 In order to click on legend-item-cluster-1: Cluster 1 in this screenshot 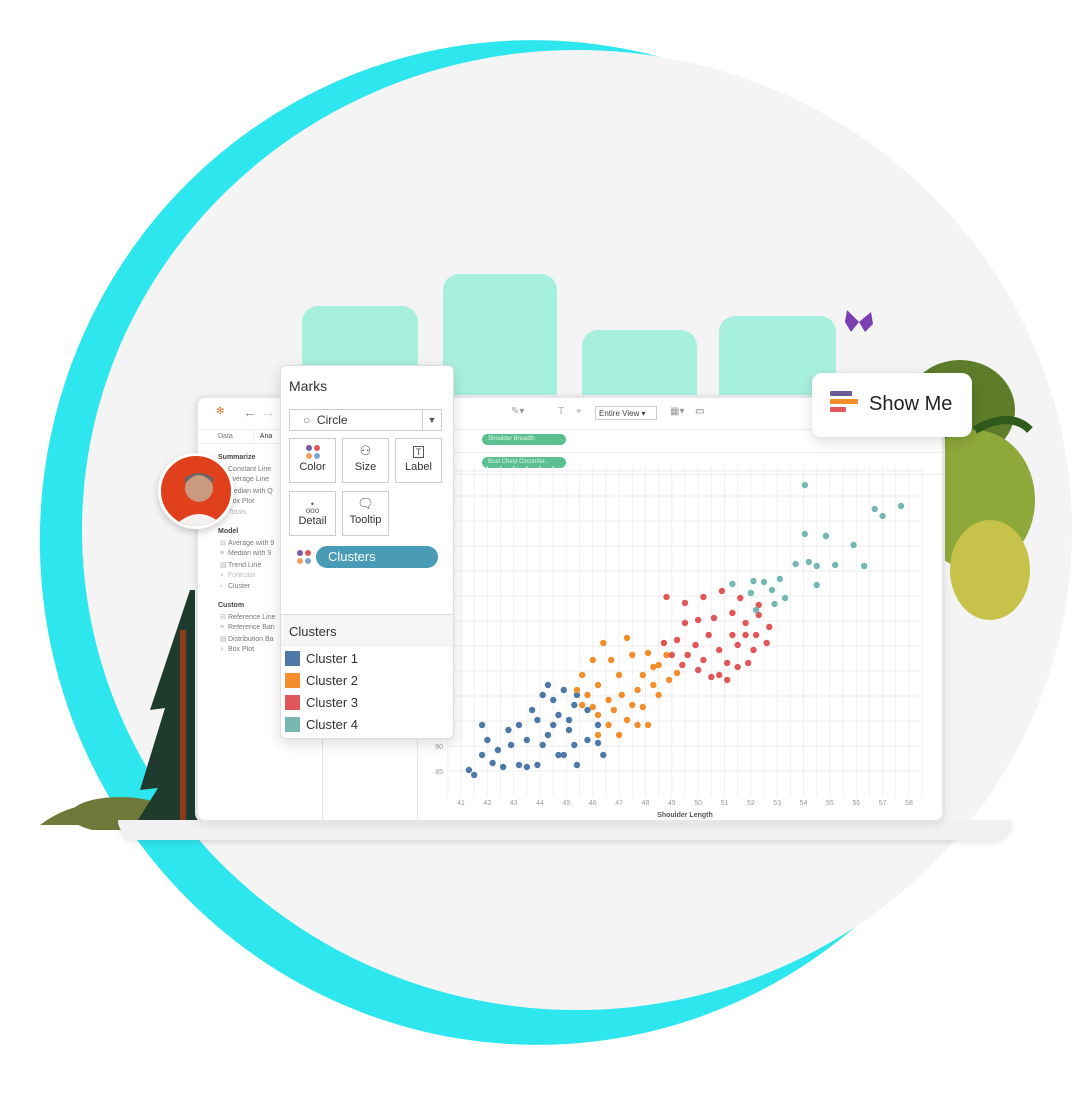, I will do `click(321, 659)`.